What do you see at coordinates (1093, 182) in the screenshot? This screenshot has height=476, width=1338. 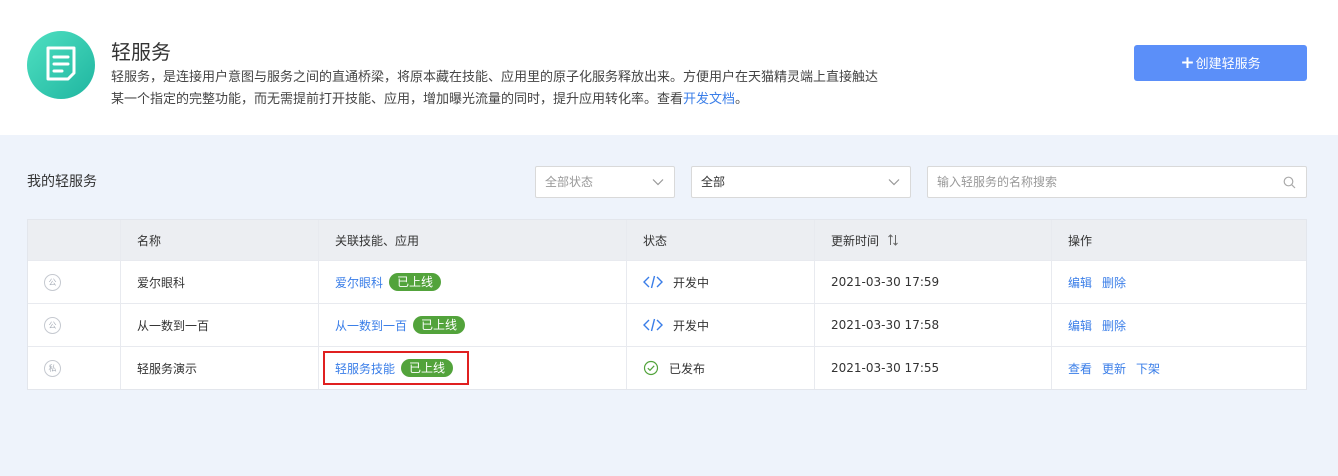 I see `search-input` at bounding box center [1093, 182].